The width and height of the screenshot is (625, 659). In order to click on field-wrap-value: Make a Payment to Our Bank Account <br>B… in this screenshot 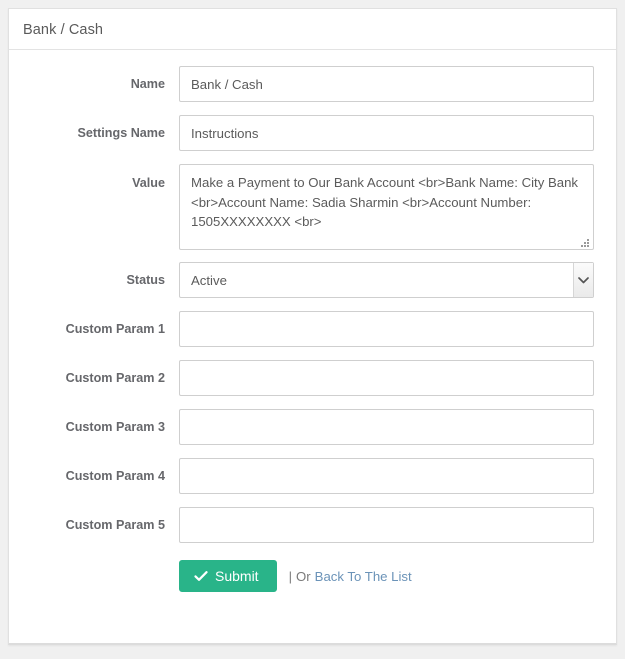, I will do `click(388, 207)`.